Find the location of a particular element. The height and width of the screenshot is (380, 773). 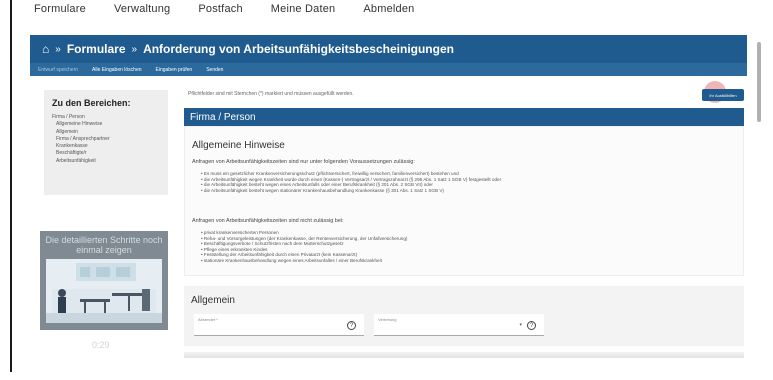

topnav-abmelden: Abmelden is located at coordinates (388, 9).